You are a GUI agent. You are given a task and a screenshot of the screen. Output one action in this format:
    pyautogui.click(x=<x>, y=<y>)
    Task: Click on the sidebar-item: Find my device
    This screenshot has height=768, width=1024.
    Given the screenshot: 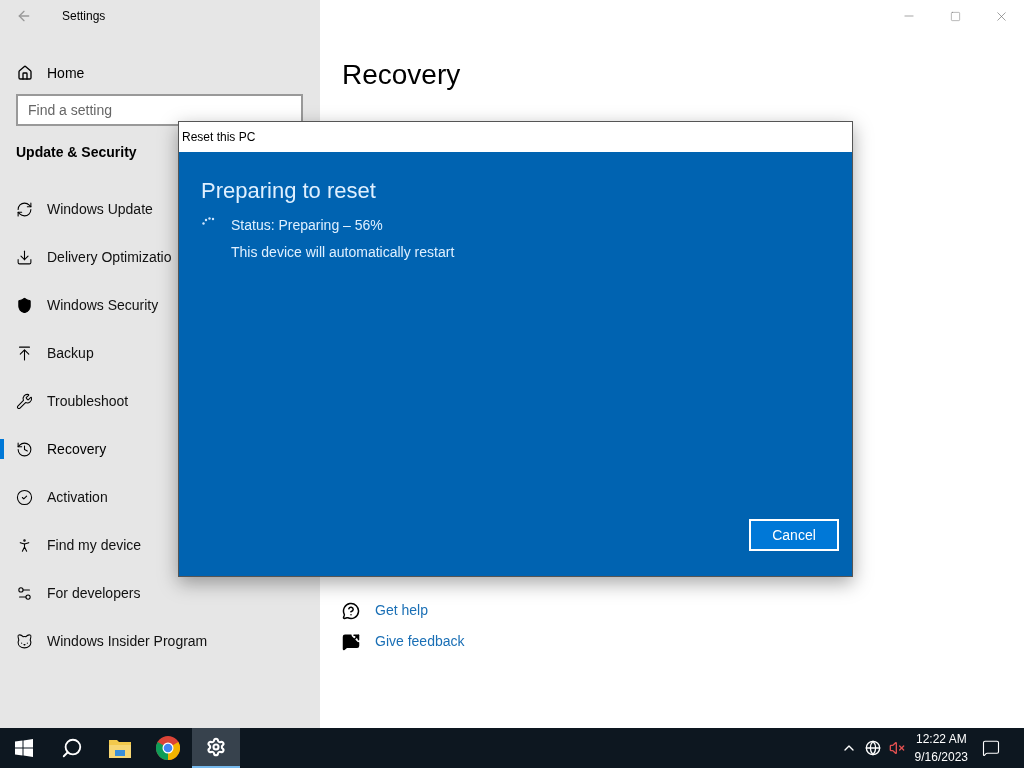 What is the action you would take?
    pyautogui.click(x=94, y=545)
    